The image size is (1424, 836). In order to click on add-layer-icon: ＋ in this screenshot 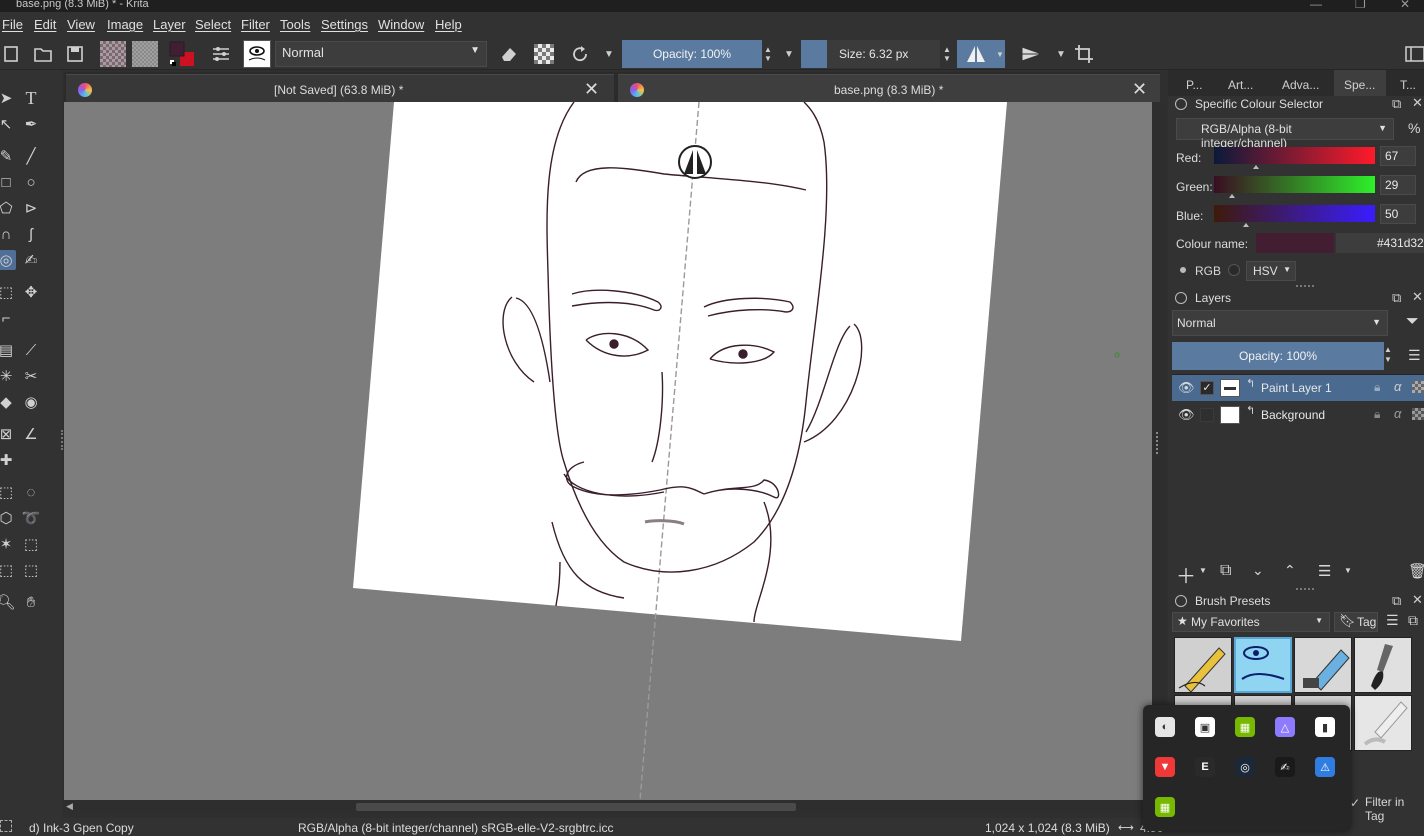, I will do `click(1186, 574)`.